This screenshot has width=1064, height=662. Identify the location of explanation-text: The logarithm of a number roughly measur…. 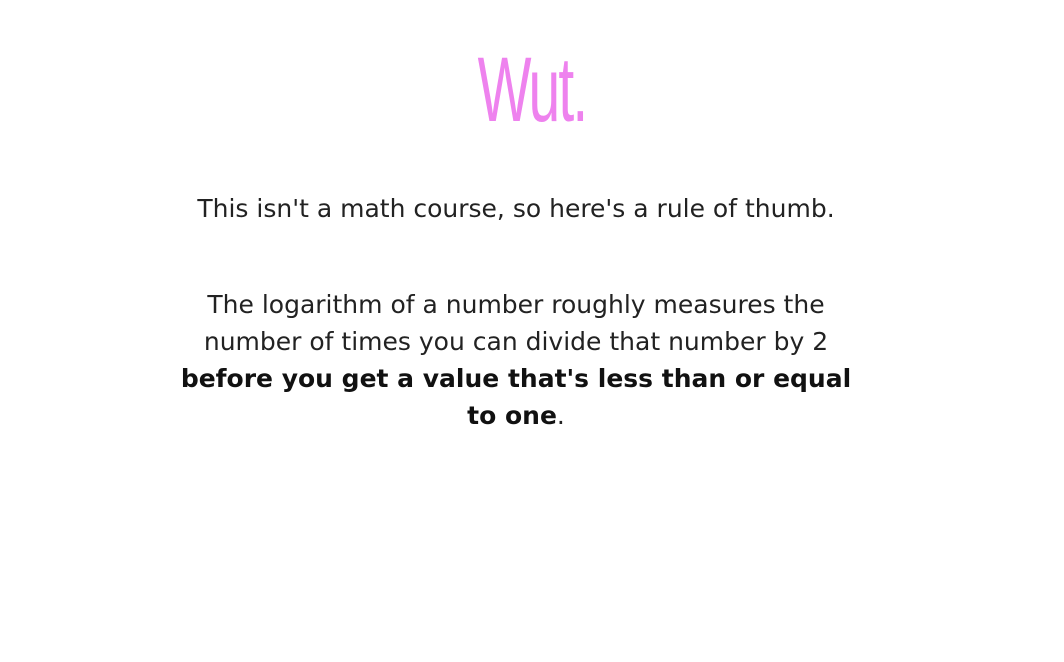
(516, 360).